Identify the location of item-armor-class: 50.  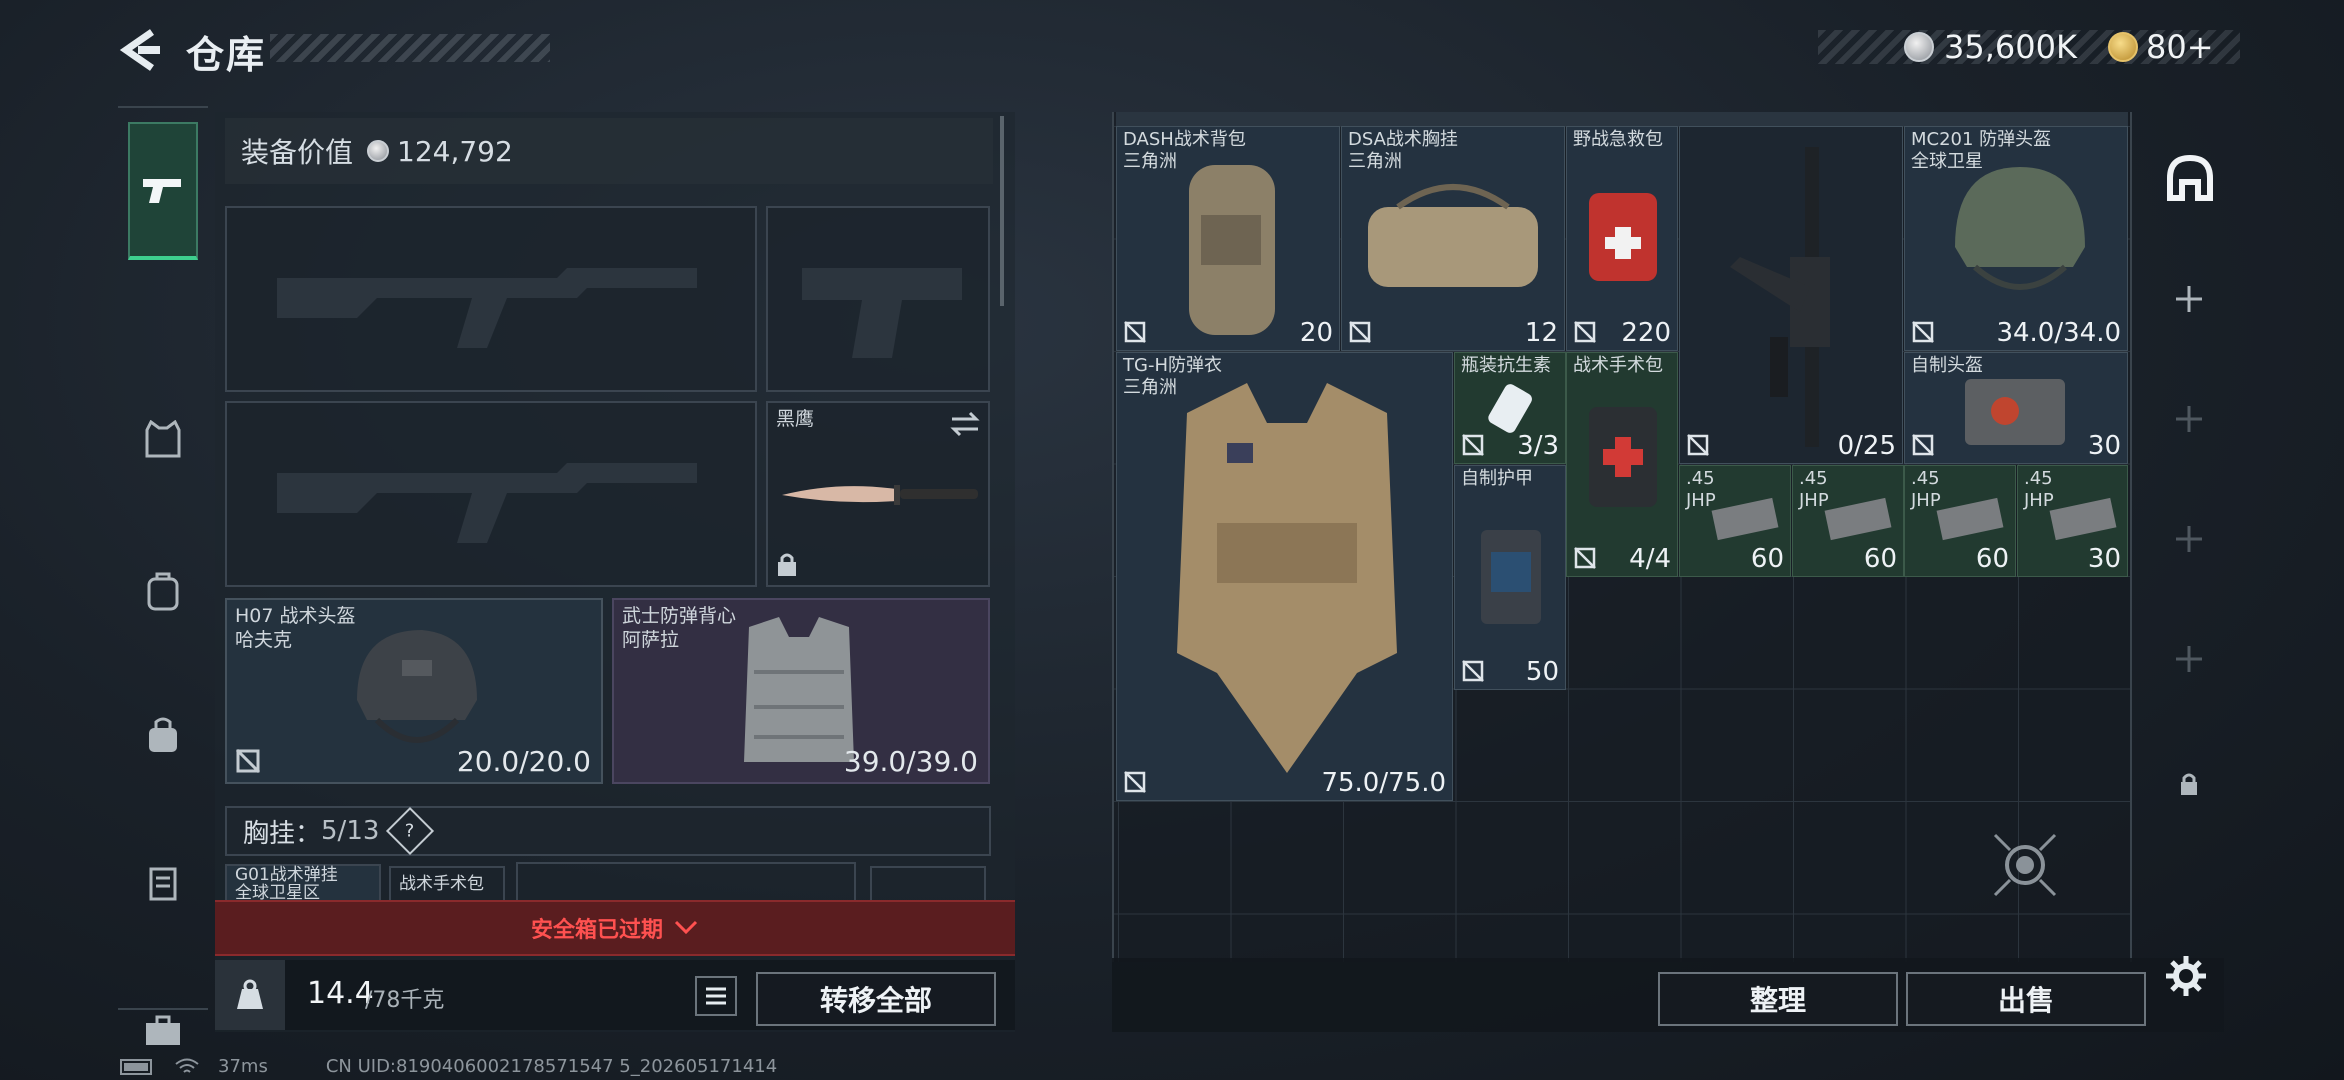
(1542, 672).